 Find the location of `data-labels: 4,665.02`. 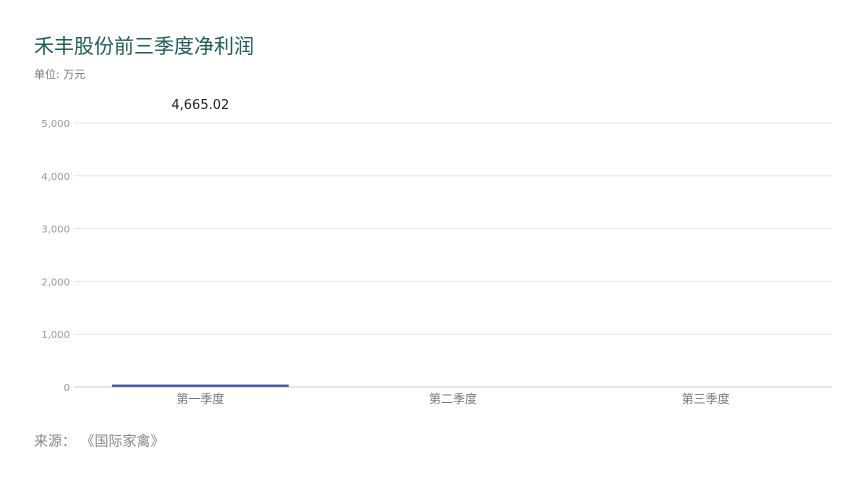

data-labels: 4,665.02 is located at coordinates (200, 105).